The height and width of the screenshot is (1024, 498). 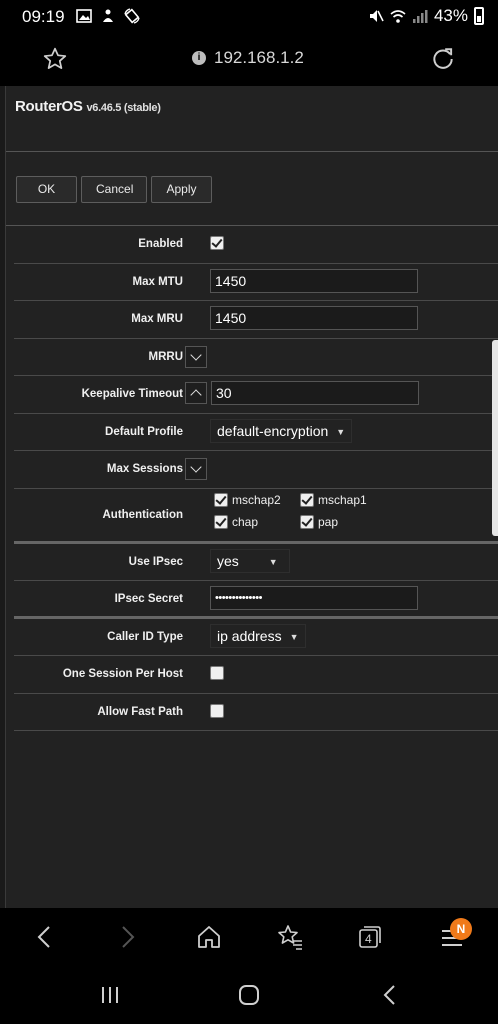 I want to click on cancel-button: Cancel, so click(x=114, y=189).